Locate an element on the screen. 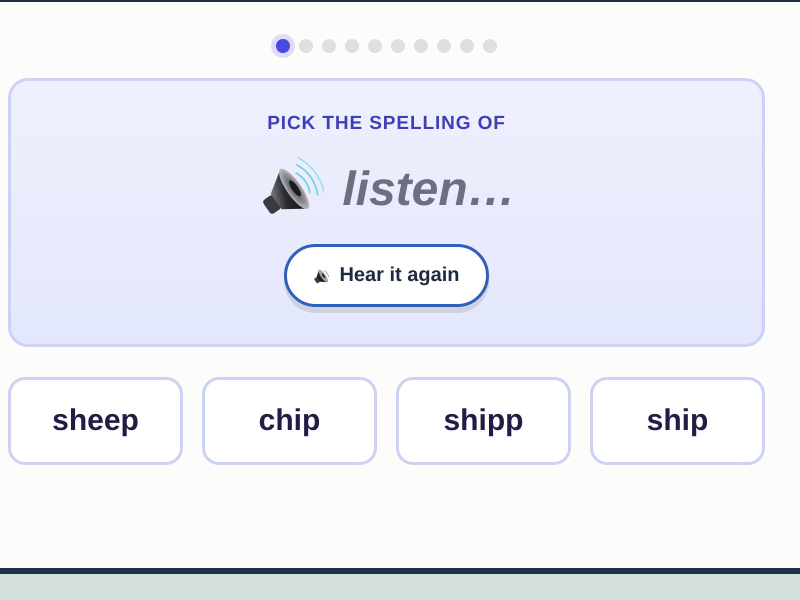 The image size is (800, 600). answer-option-button: ship is located at coordinates (677, 421).